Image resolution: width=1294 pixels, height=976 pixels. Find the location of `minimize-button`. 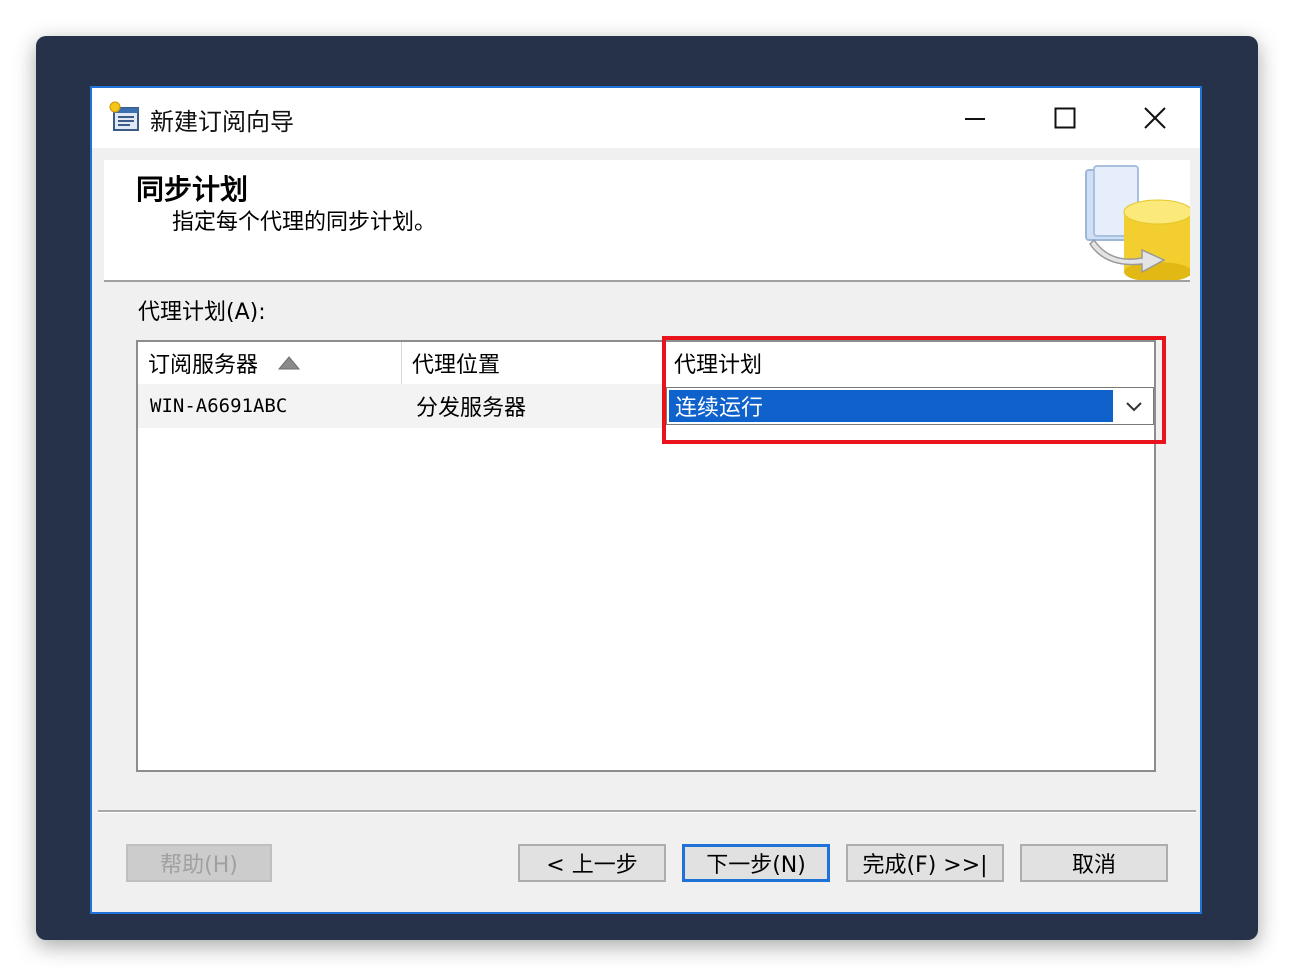

minimize-button is located at coordinates (975, 118).